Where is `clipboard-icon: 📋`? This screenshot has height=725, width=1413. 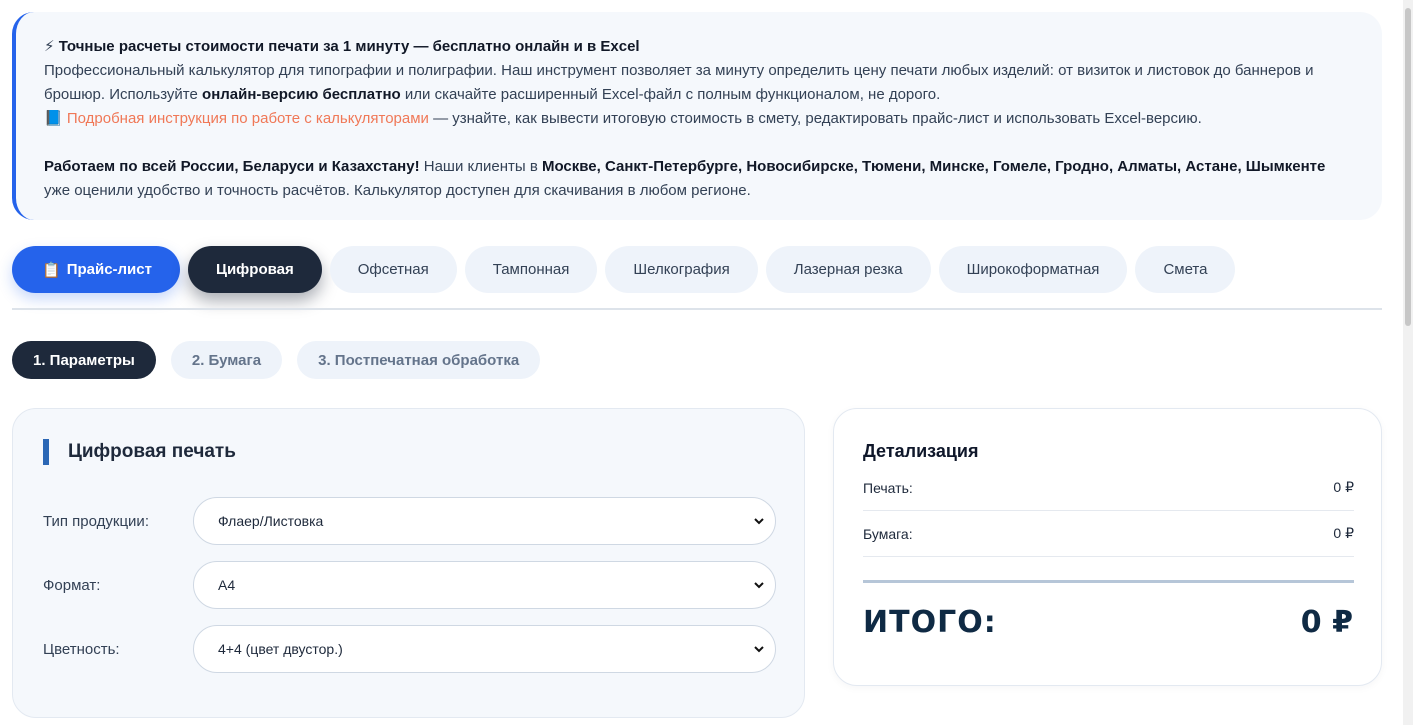
clipboard-icon: 📋 is located at coordinates (51, 270).